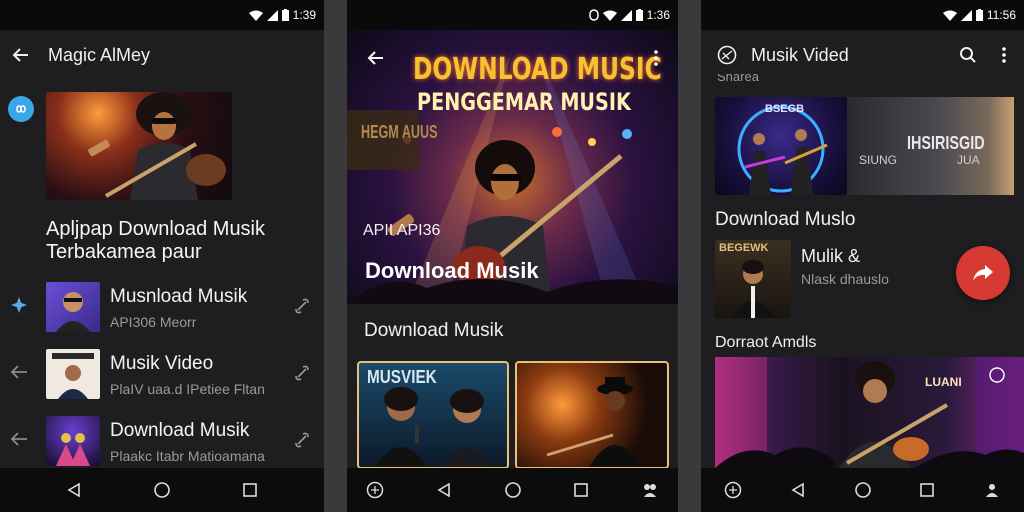 Image resolution: width=1024 pixels, height=512 pixels. Describe the element at coordinates (19, 305) in the screenshot. I see `star-icon` at that location.